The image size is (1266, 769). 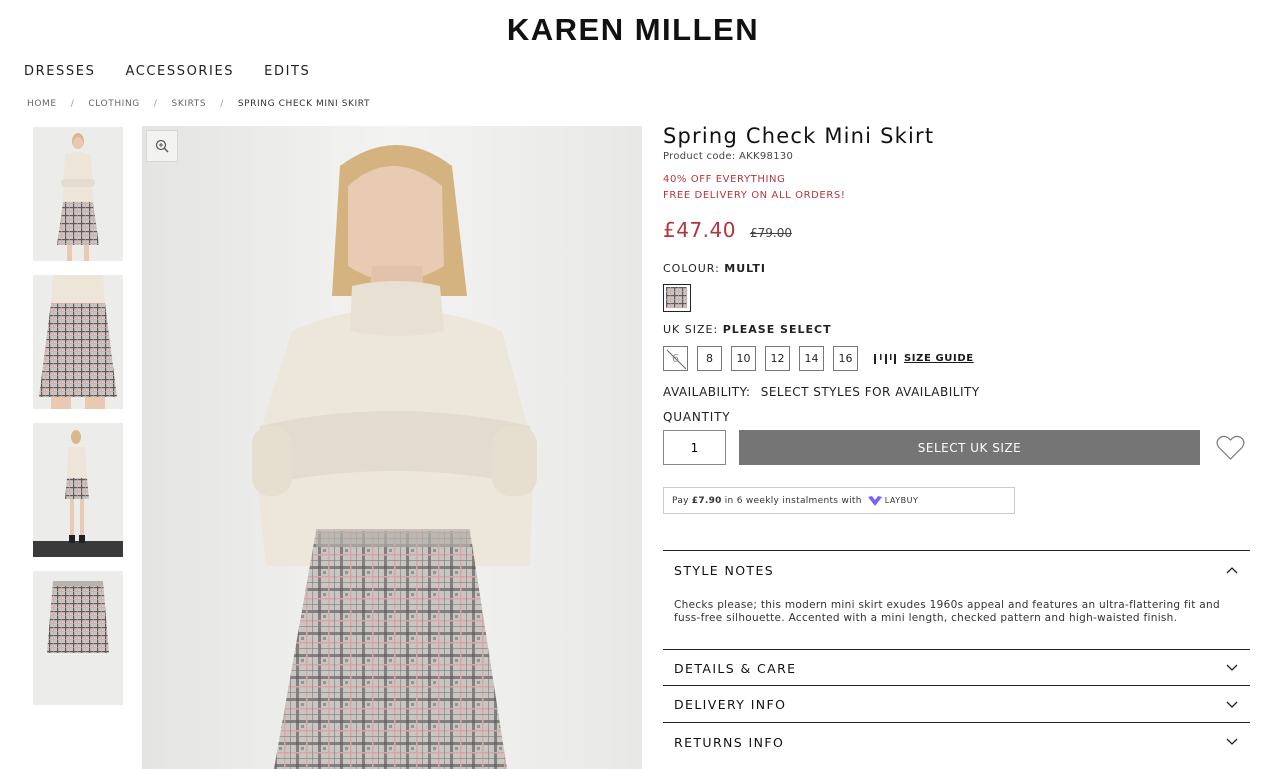 I want to click on quantity-input, so click(x=694, y=447).